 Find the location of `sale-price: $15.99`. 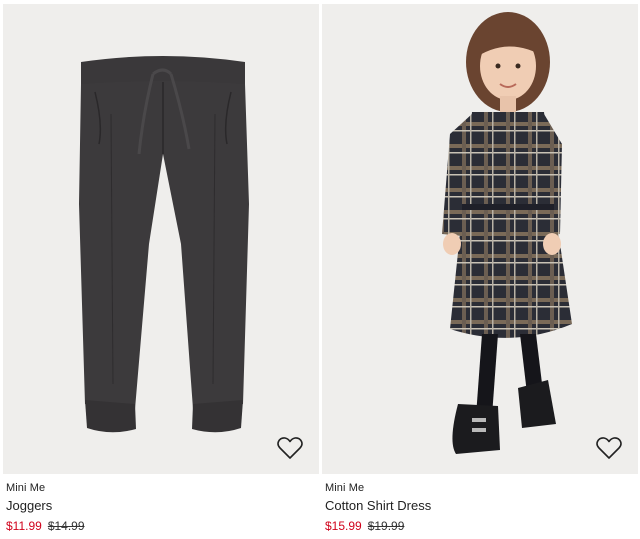

sale-price: $15.99 is located at coordinates (343, 526).